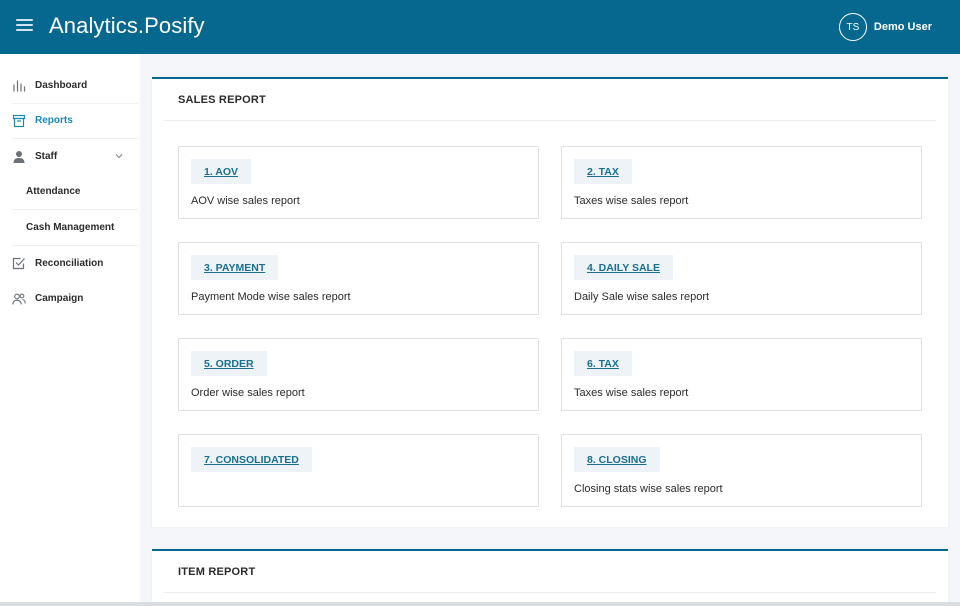 Image resolution: width=960 pixels, height=606 pixels. I want to click on report-description: Order wise sales report, so click(248, 393).